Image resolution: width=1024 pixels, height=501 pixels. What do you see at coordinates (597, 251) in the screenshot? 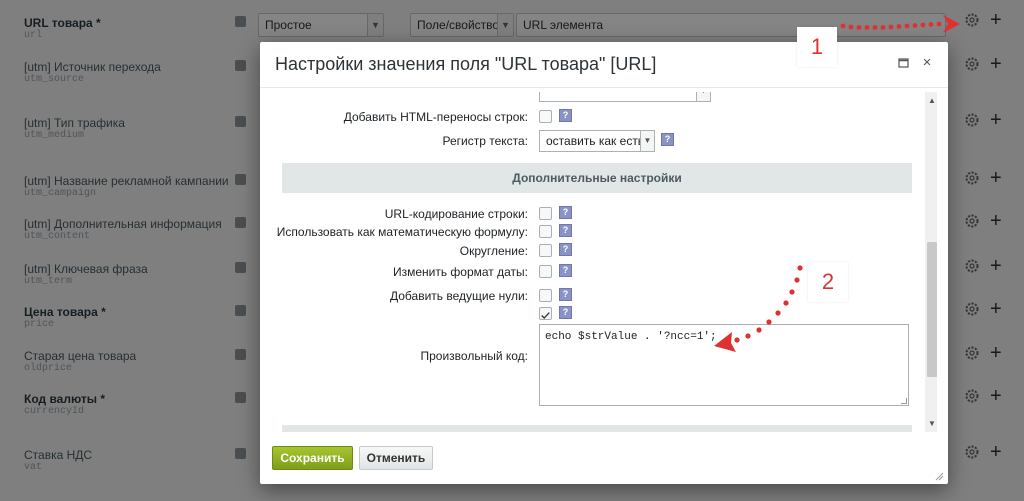
I see `extra-setting-row: Округление:?` at bounding box center [597, 251].